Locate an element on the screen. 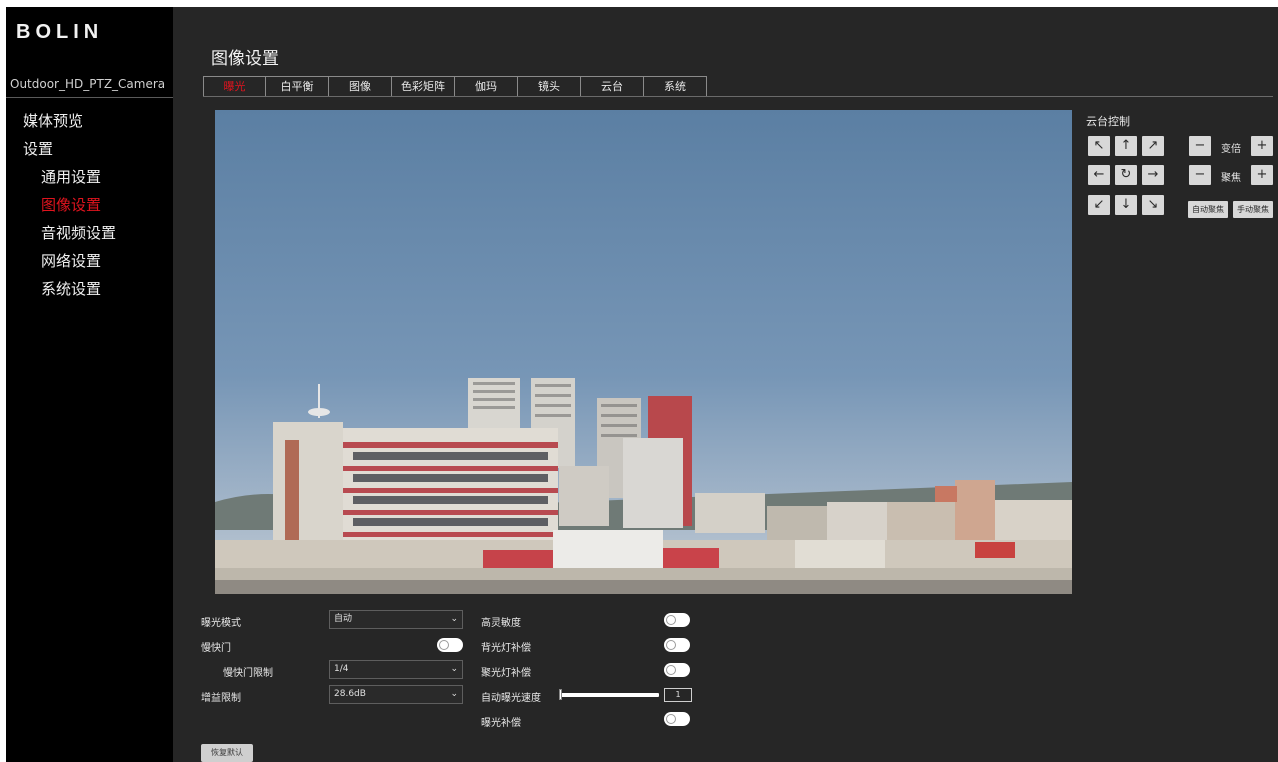 The width and height of the screenshot is (1278, 762). spotlight-comp-label: 聚光灯补偿 is located at coordinates (506, 673).